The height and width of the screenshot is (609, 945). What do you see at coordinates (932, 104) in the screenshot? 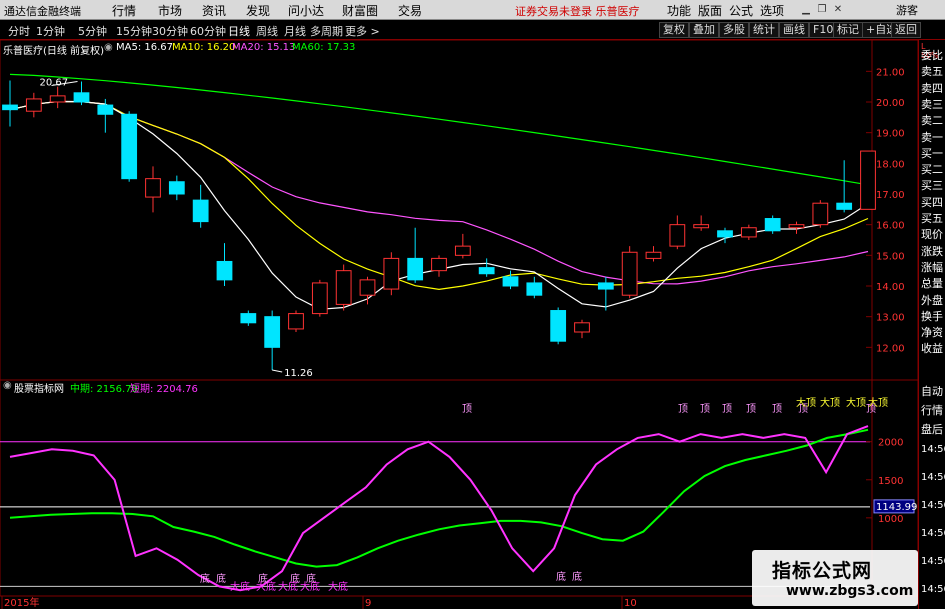
I see `quote-label: 卖三` at bounding box center [932, 104].